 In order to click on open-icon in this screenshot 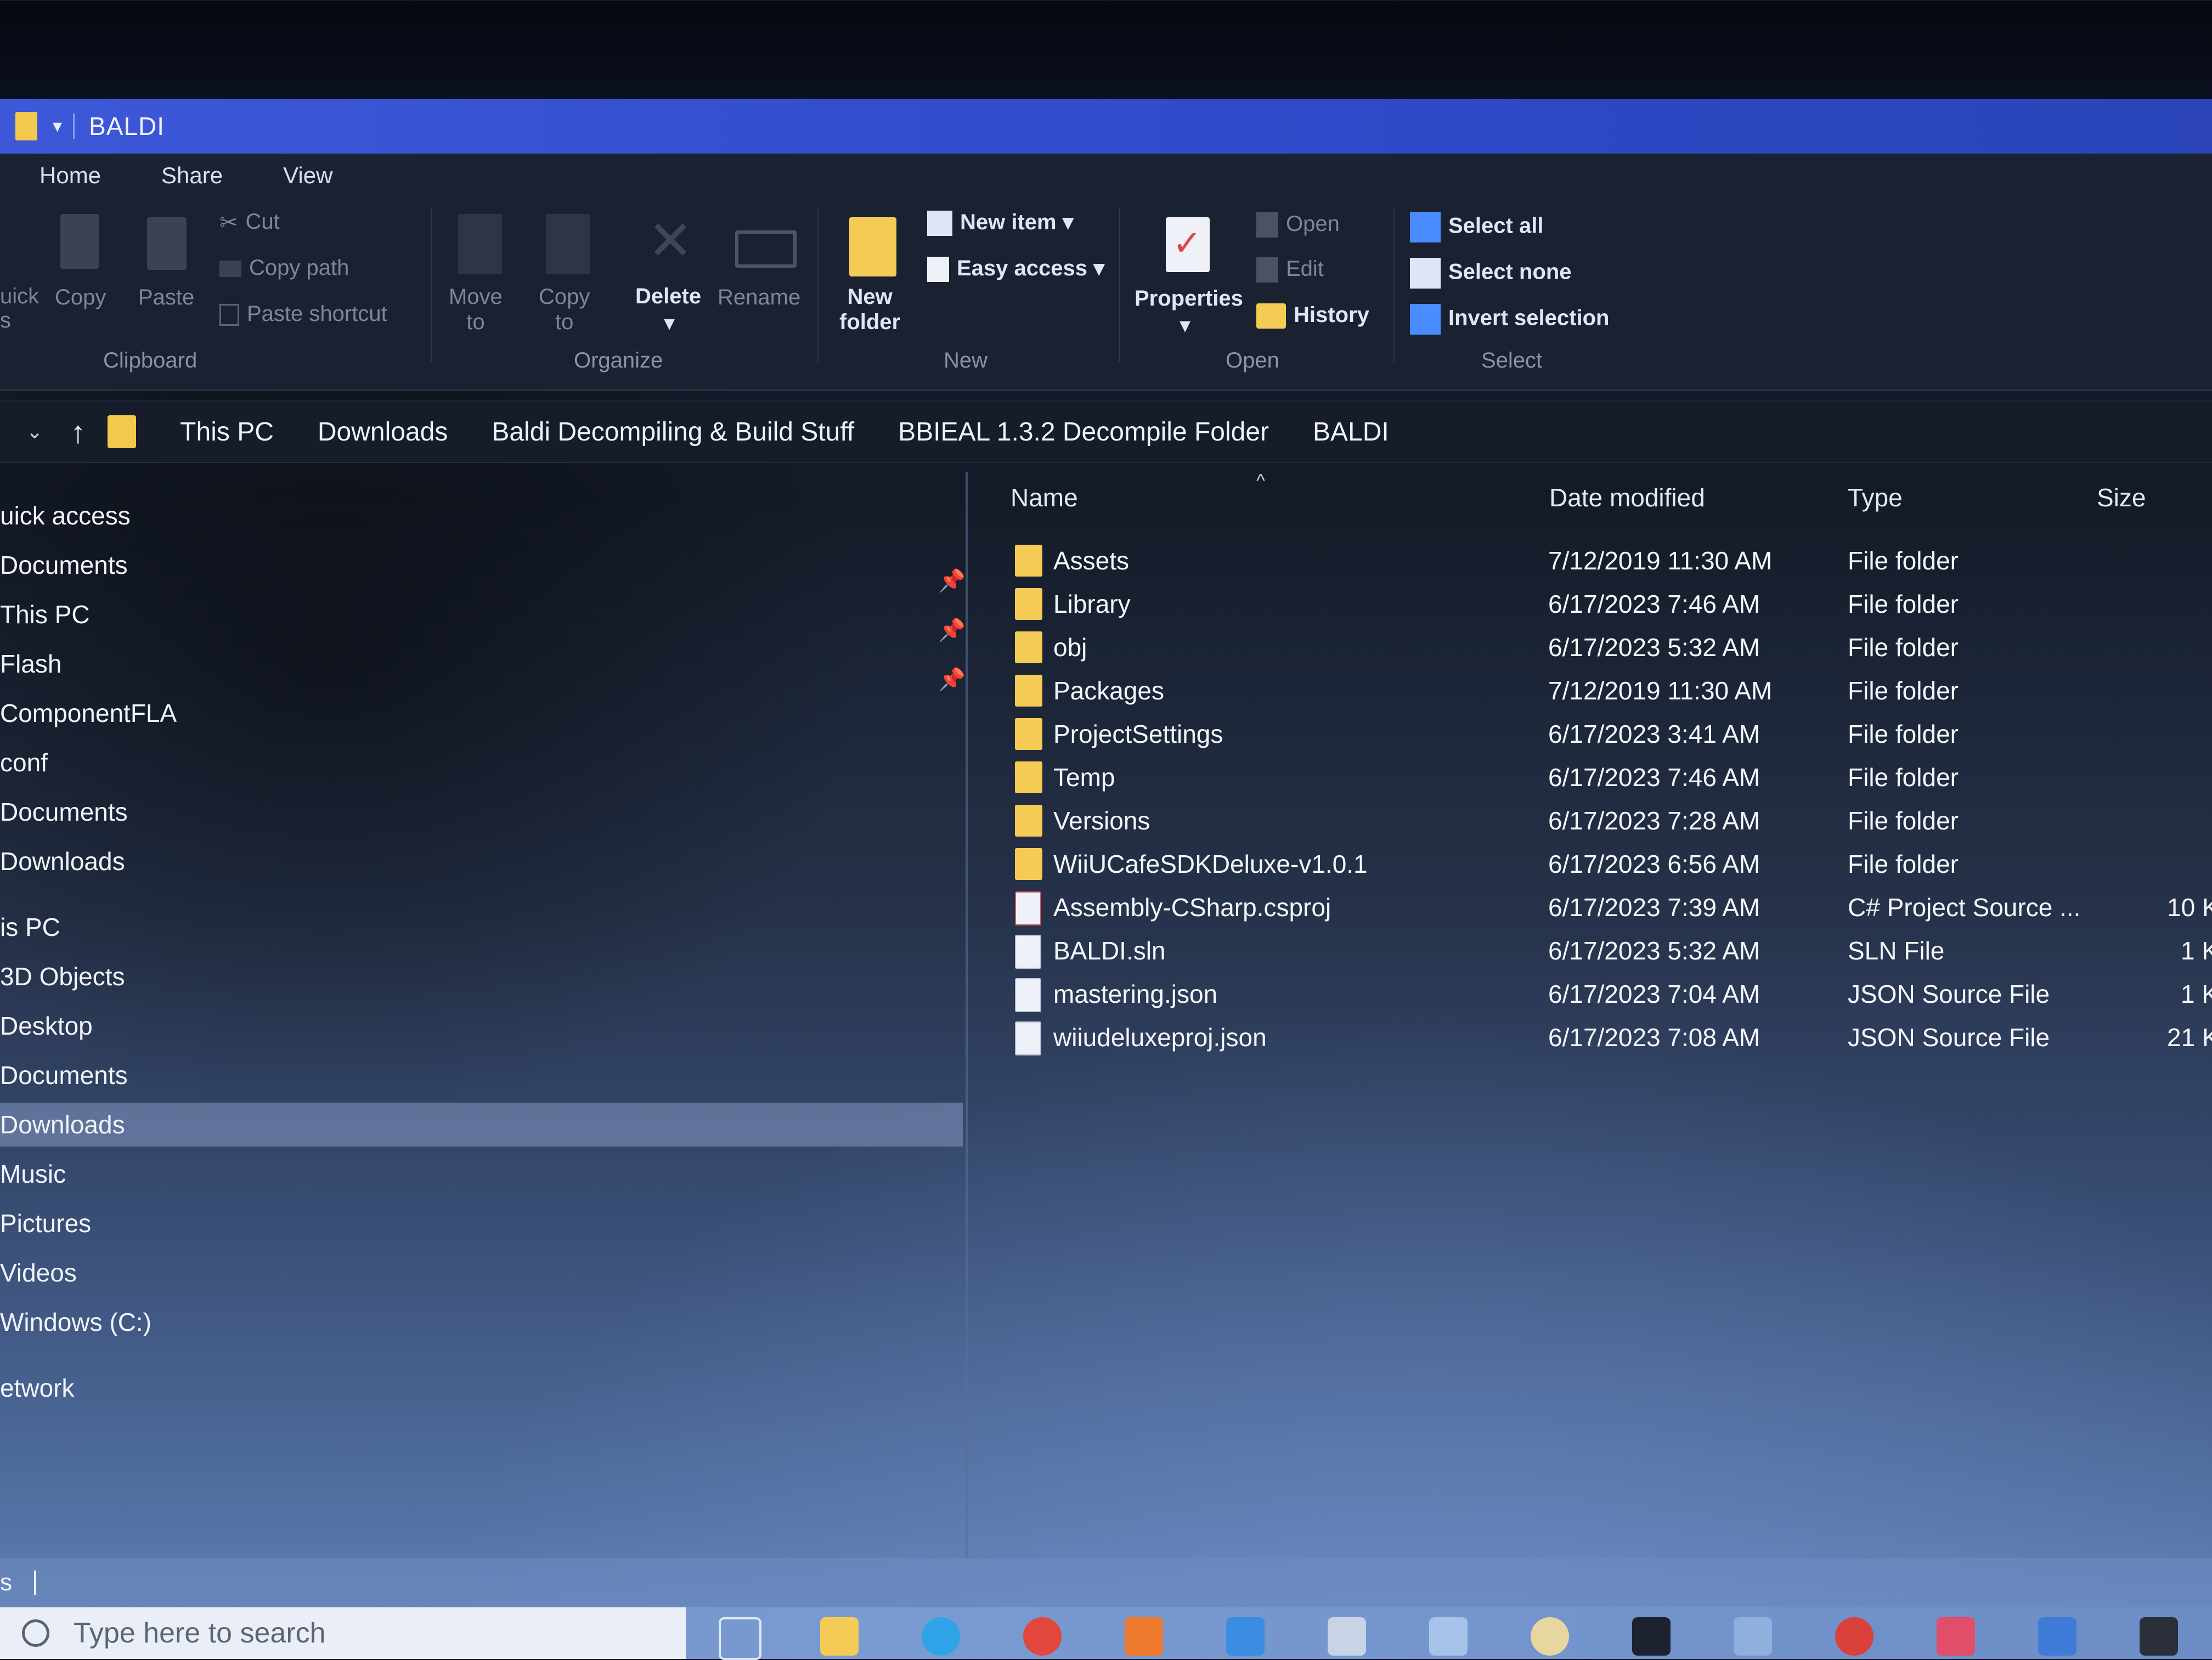, I will do `click(1267, 225)`.